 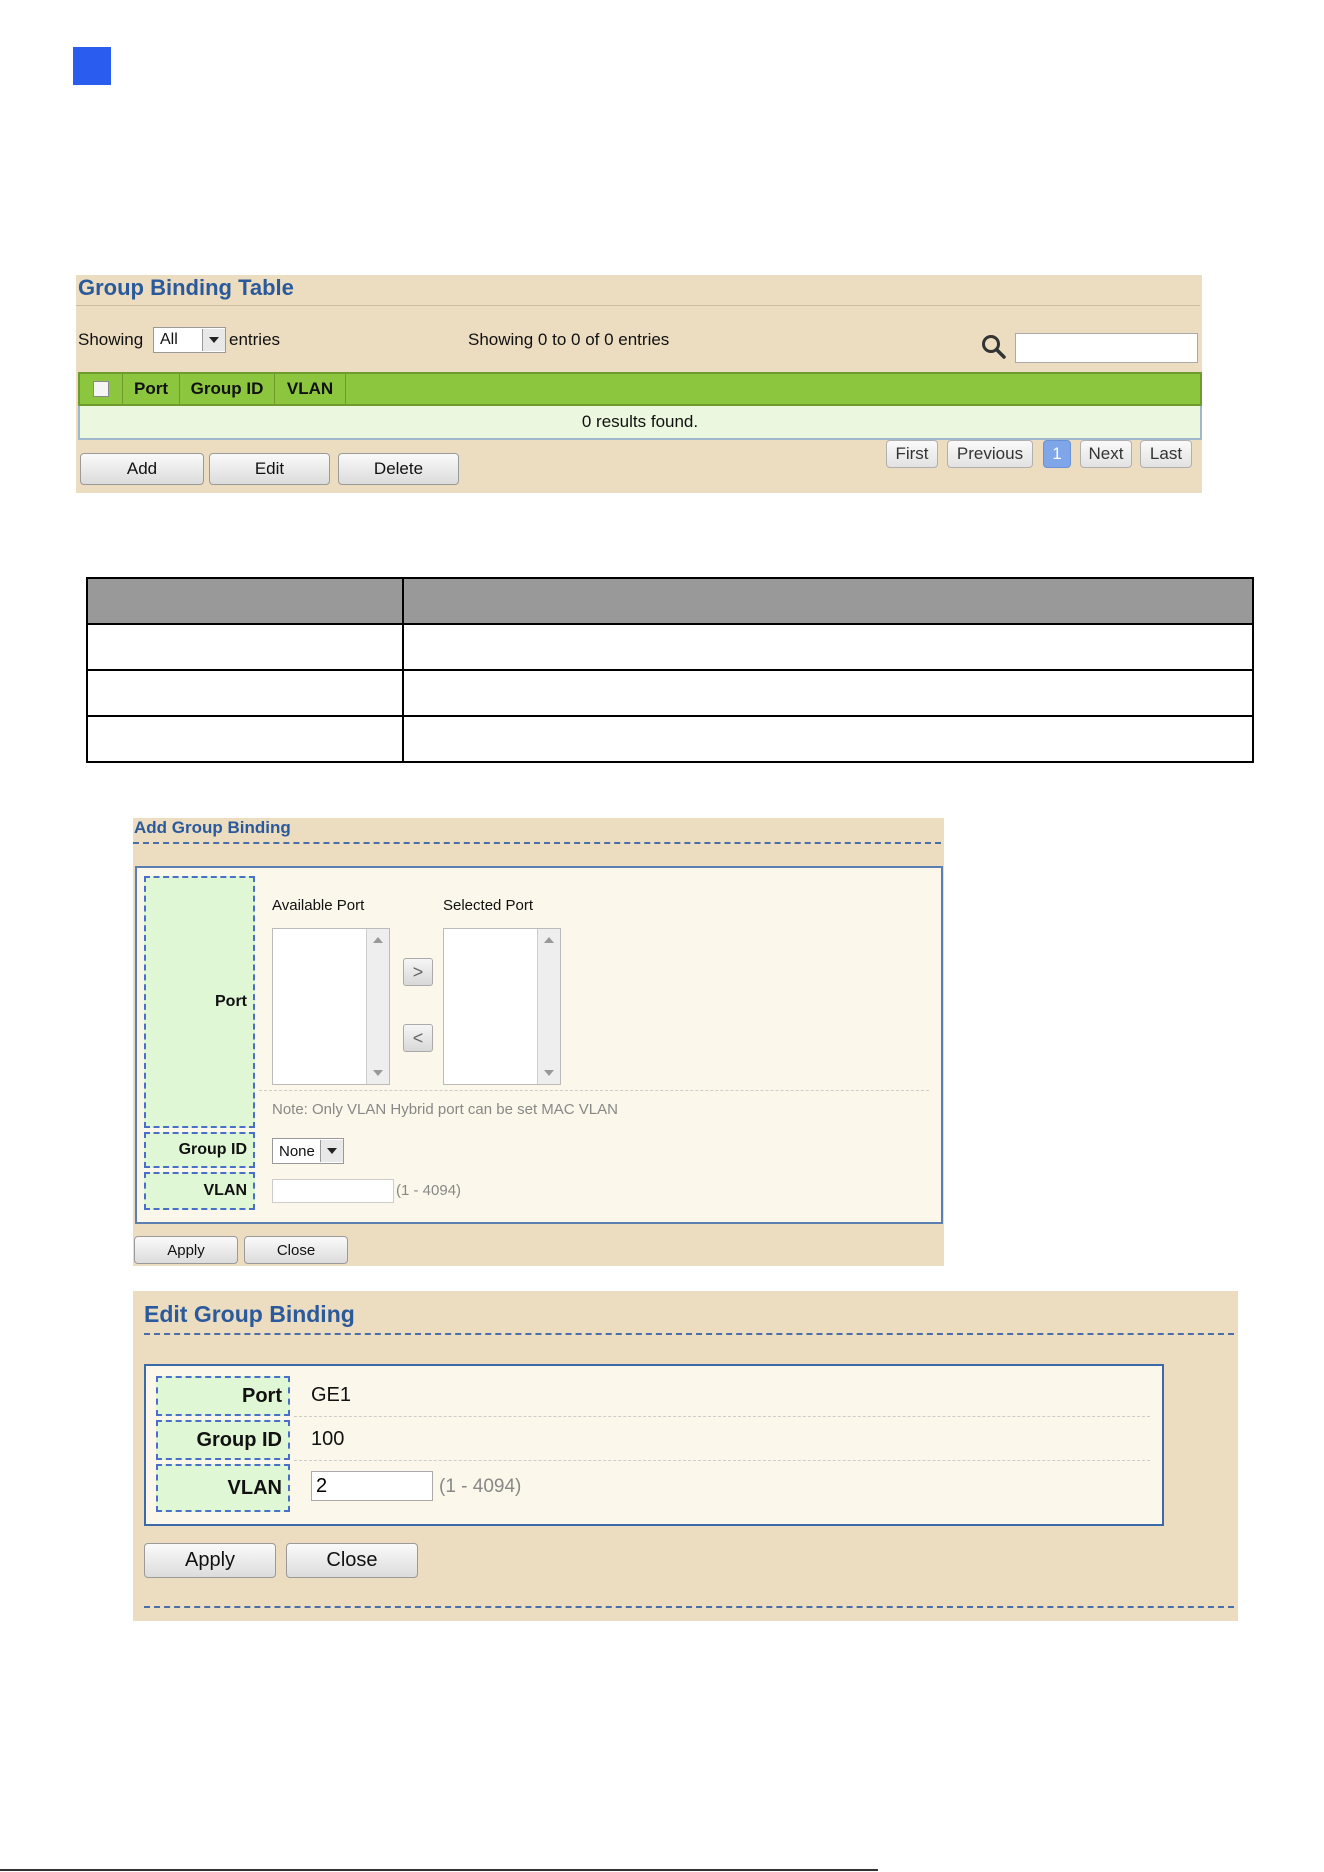 What do you see at coordinates (142, 469) in the screenshot?
I see `add-button: Add` at bounding box center [142, 469].